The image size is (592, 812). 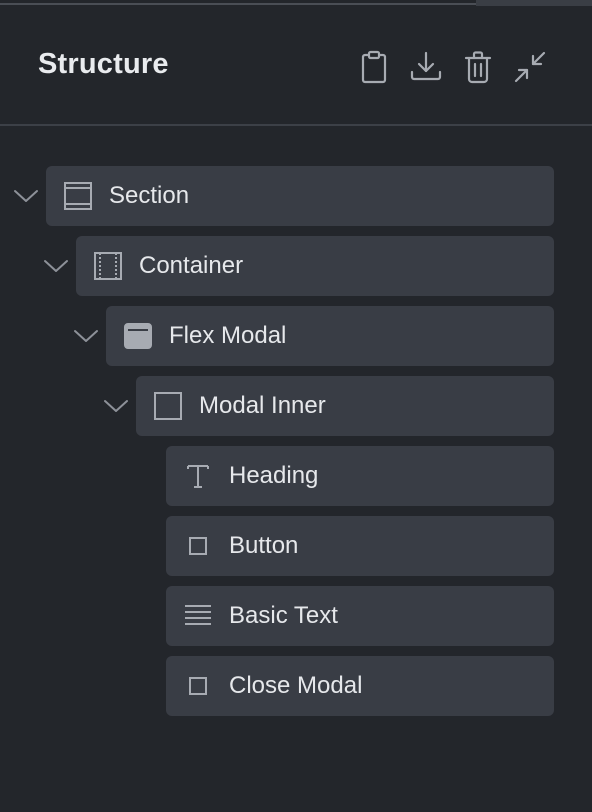 I want to click on top-border-line, so click(x=238, y=4).